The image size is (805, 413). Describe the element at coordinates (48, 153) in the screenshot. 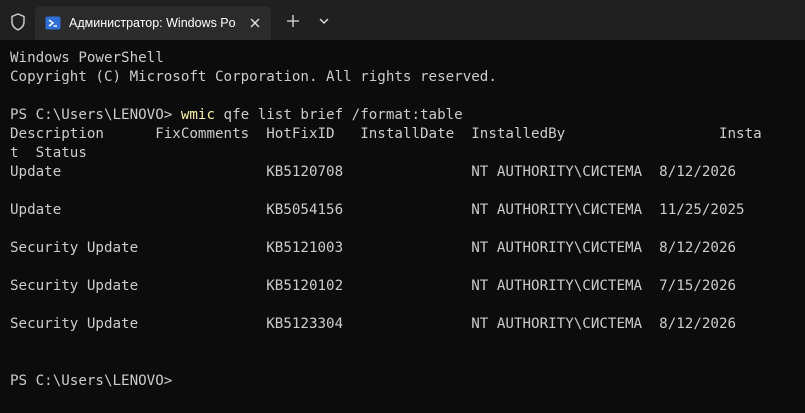

I see `table-header-wrap: t Status` at that location.